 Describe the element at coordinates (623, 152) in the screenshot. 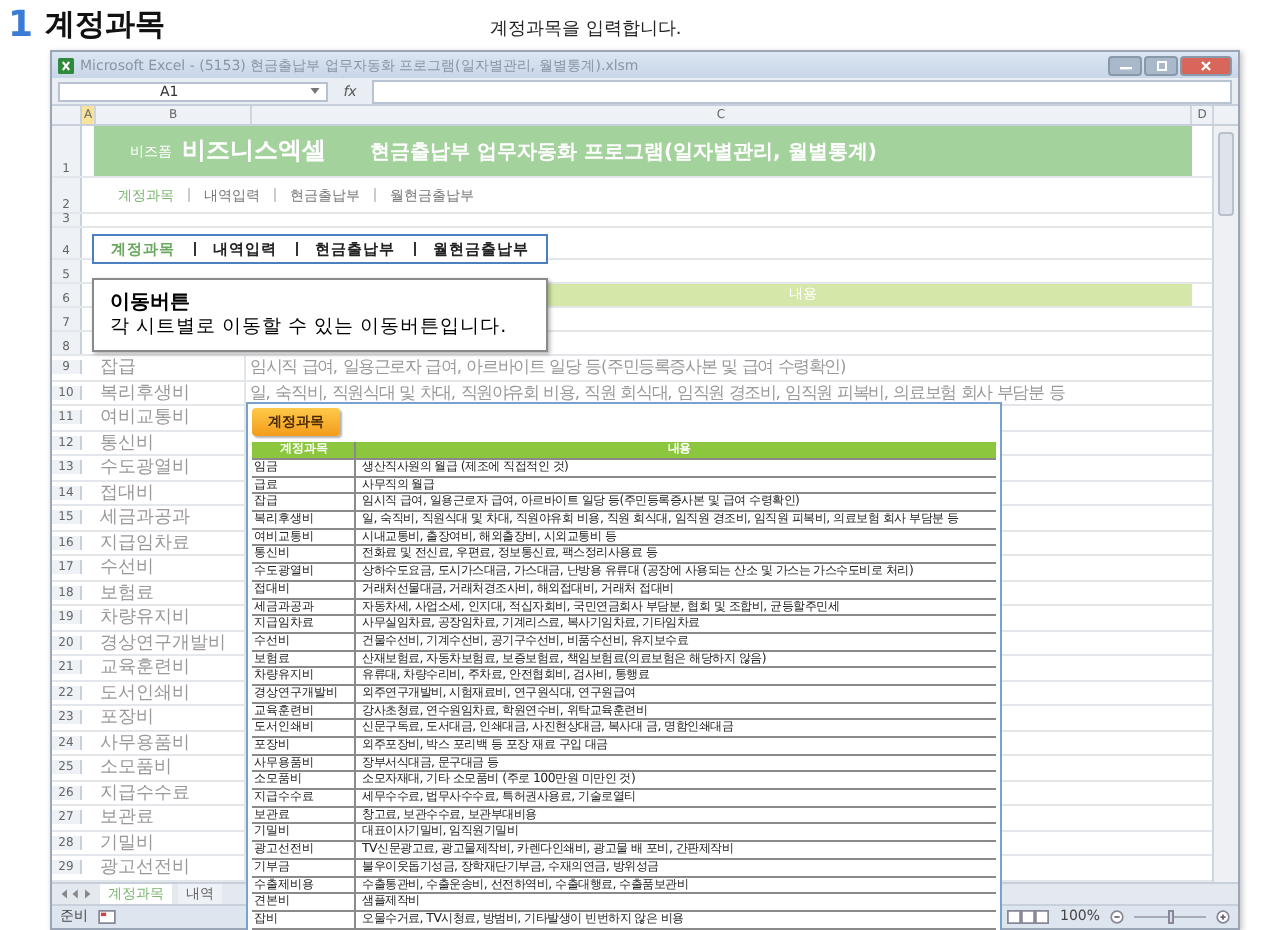

I see `program-title: 현금출납부 업무자동화 프로그램(일자별관리, 월별통계)` at that location.